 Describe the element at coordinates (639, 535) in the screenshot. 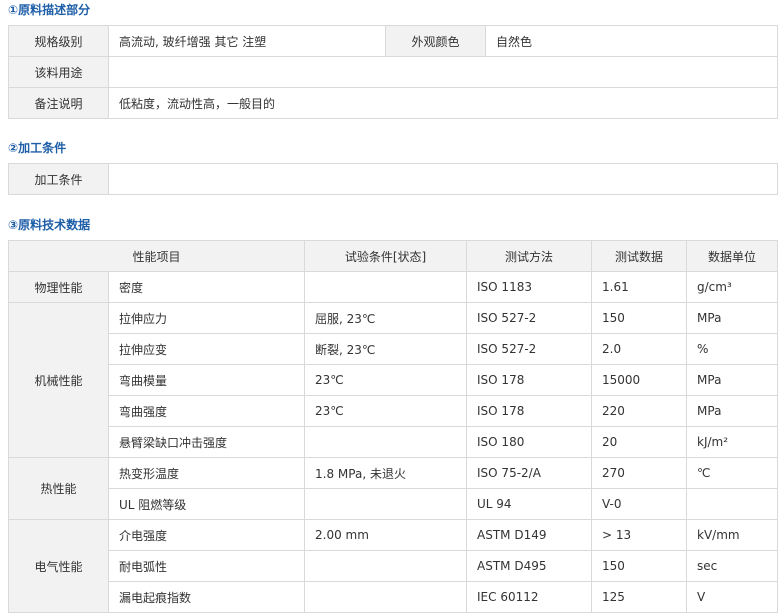

I see `test-value: > 13` at that location.